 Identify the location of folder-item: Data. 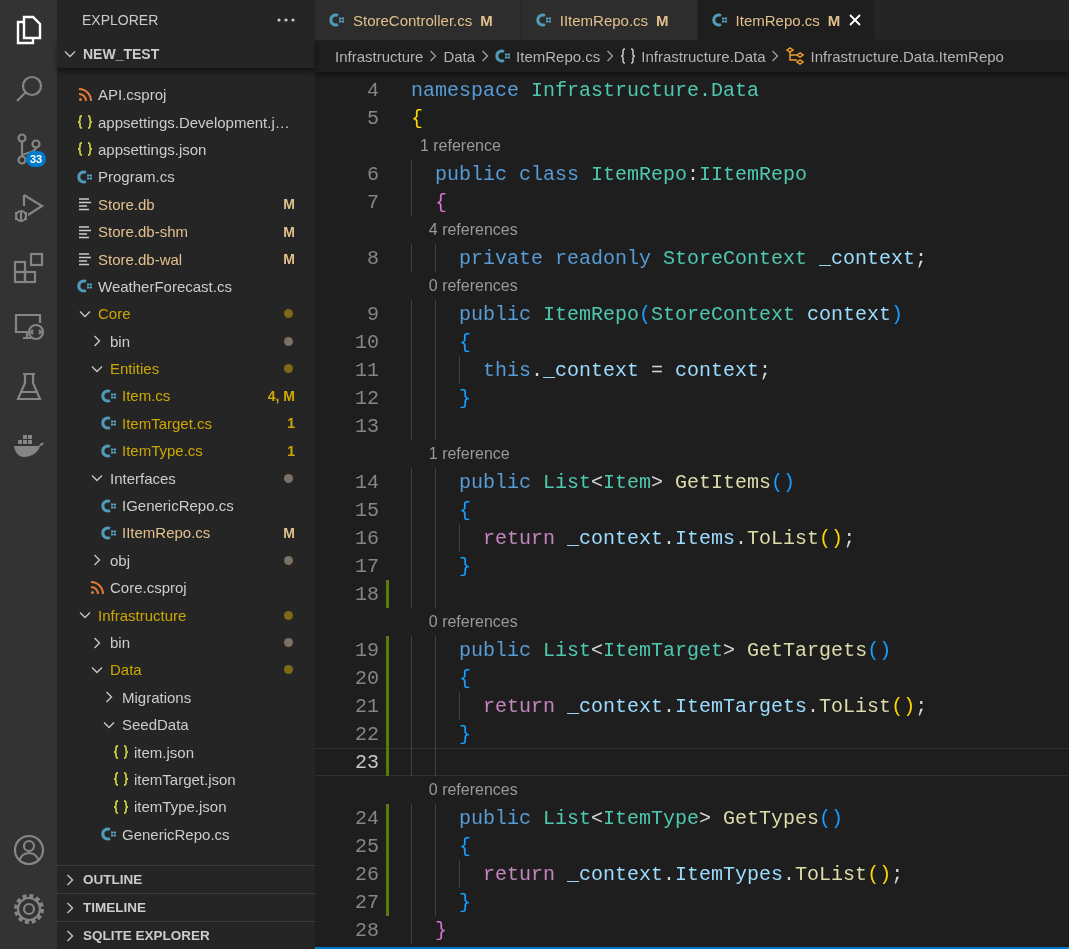
(126, 670).